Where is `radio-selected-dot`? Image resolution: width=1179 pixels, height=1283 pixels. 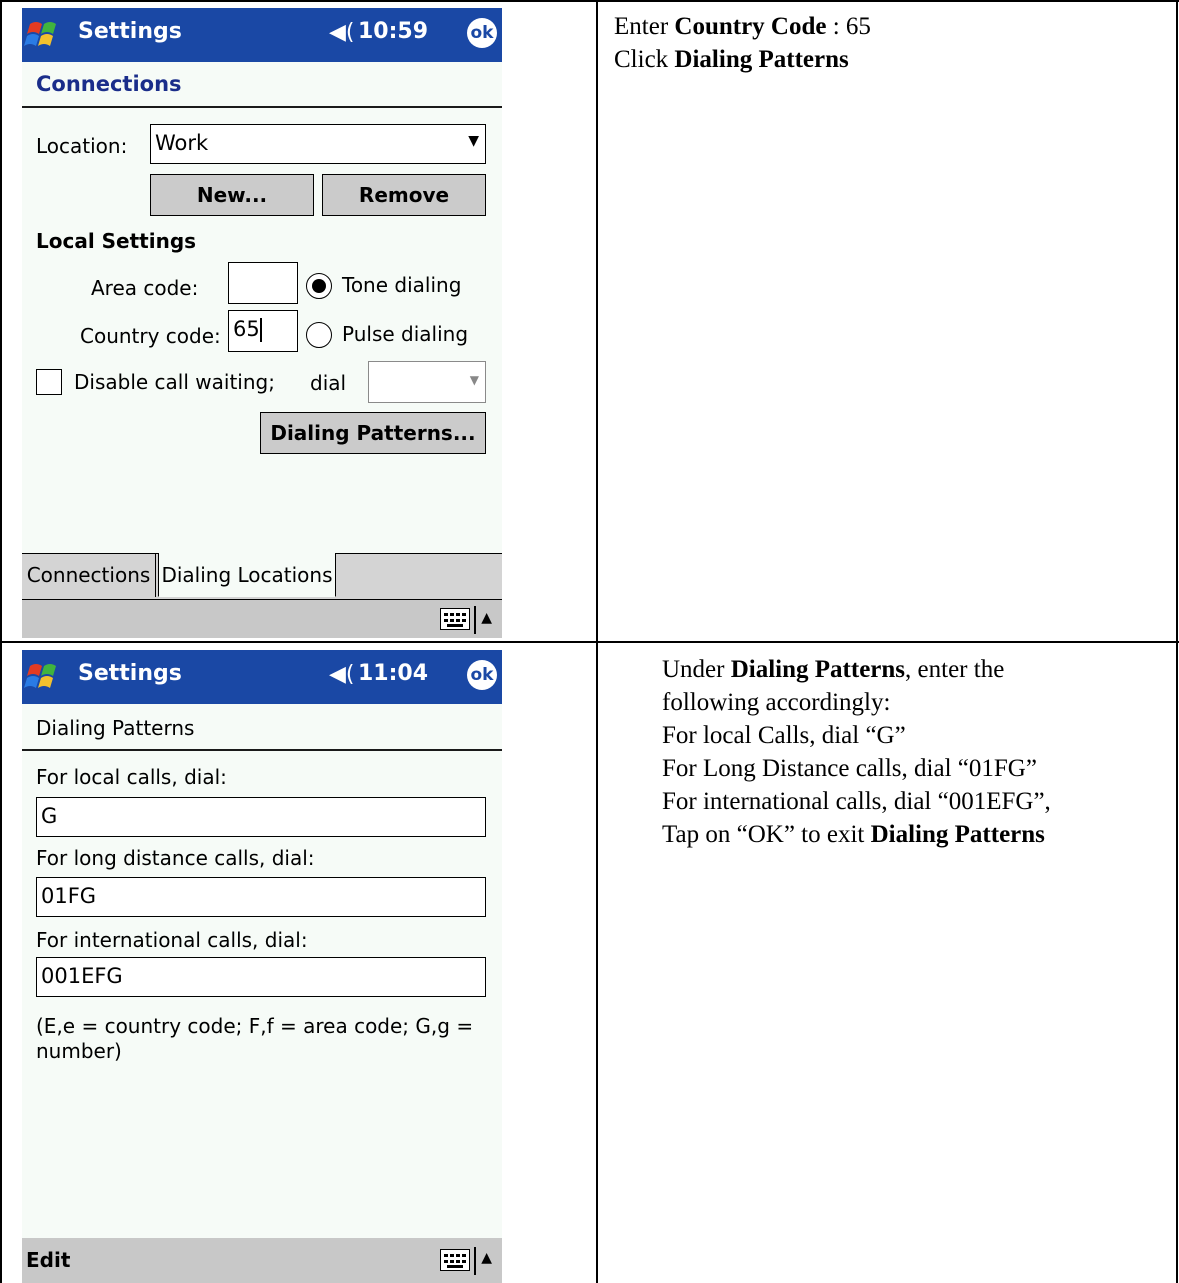 radio-selected-dot is located at coordinates (319, 286).